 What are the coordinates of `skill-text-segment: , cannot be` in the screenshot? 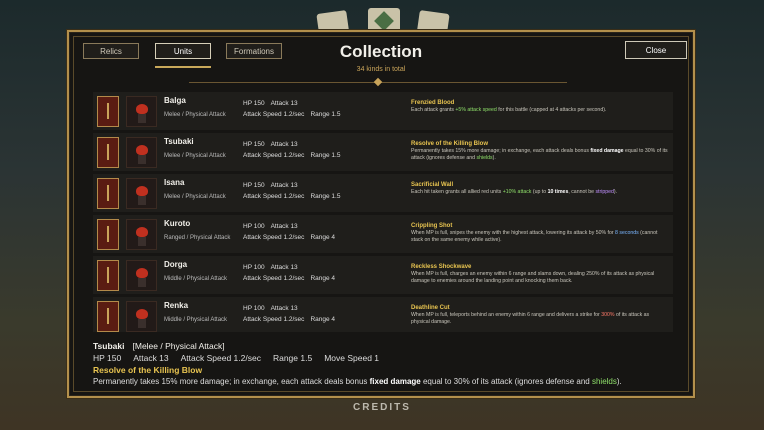 It's located at (582, 192).